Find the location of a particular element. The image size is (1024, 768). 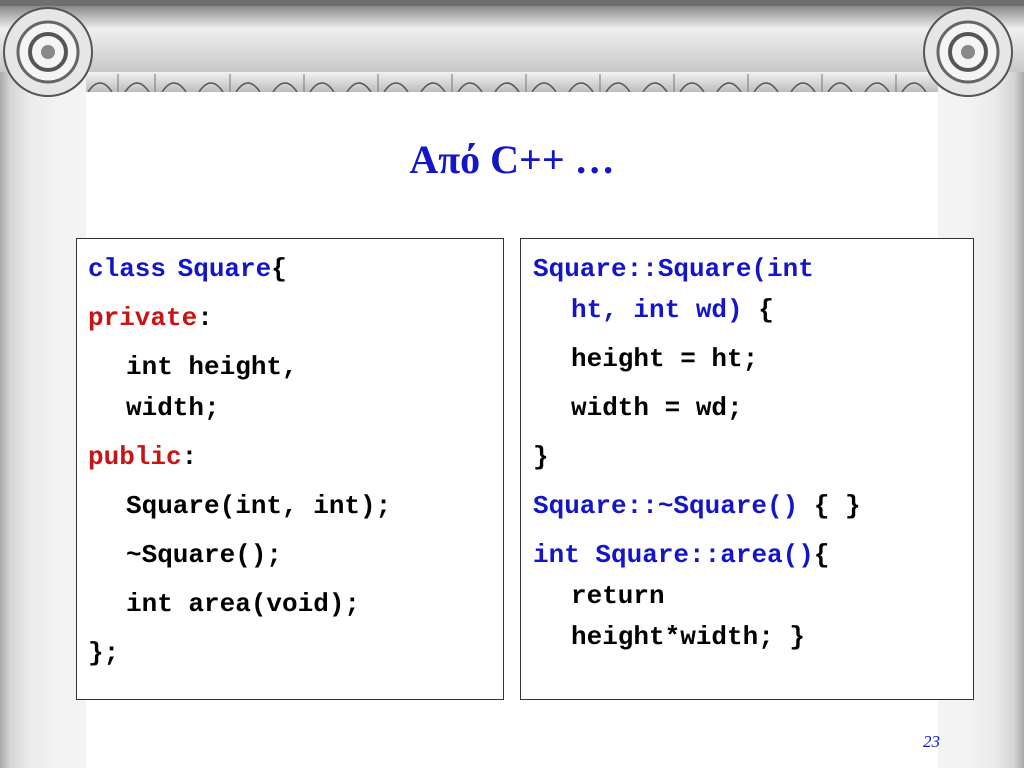

code-line: Square::Square(int ht, int wd) { is located at coordinates (753, 290).